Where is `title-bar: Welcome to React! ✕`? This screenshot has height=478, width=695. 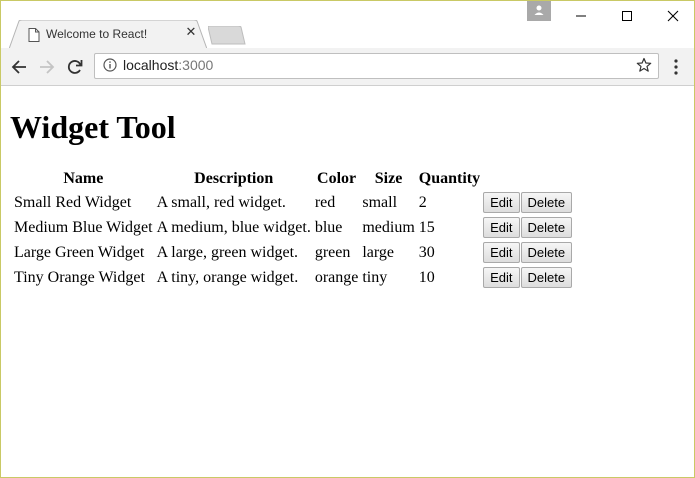
title-bar: Welcome to React! ✕ is located at coordinates (347, 25).